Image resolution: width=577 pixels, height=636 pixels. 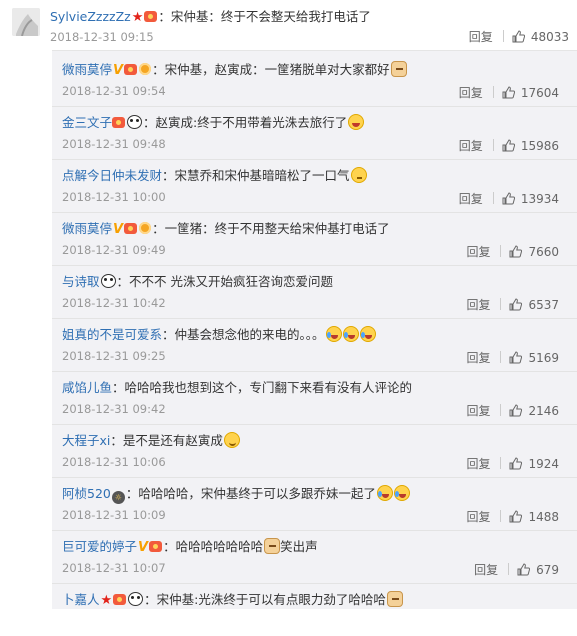 What do you see at coordinates (314, 451) in the screenshot?
I see `list-item: 大程子xi：是不是还有赵寅成 2018-12-31 10:06 回复 1924` at bounding box center [314, 451].